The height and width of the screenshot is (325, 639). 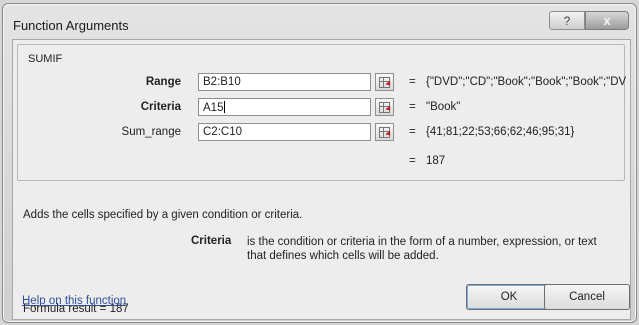 I want to click on range-evaluated-value: {"DVD";"CD";"Book";"Book";"Book";"DVD, so click(x=526, y=82).